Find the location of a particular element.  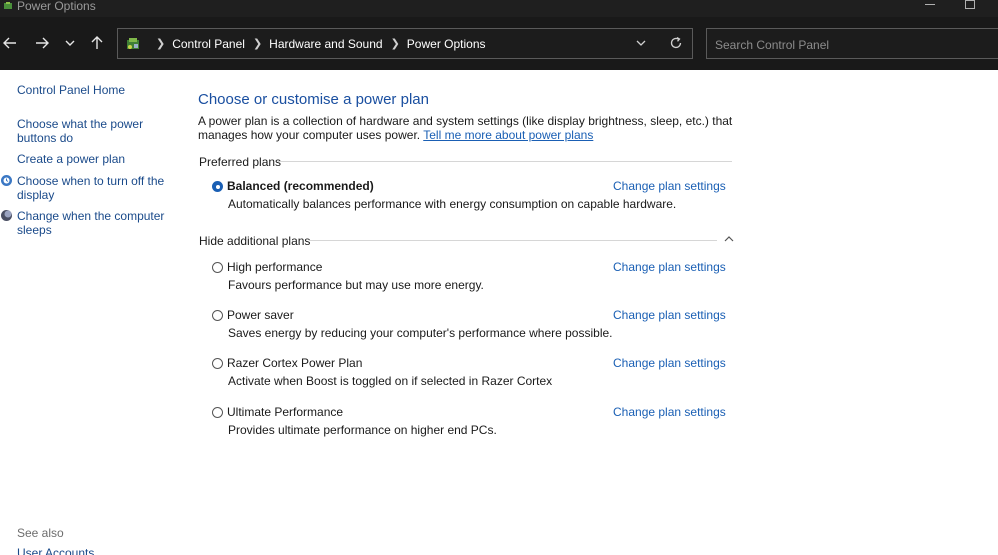

refresh-button is located at coordinates (676, 43).